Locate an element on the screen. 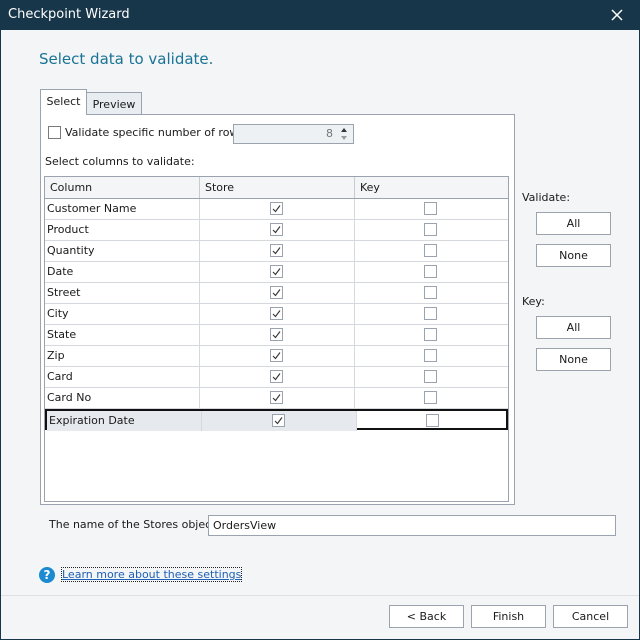  column-name: Product is located at coordinates (68, 229).